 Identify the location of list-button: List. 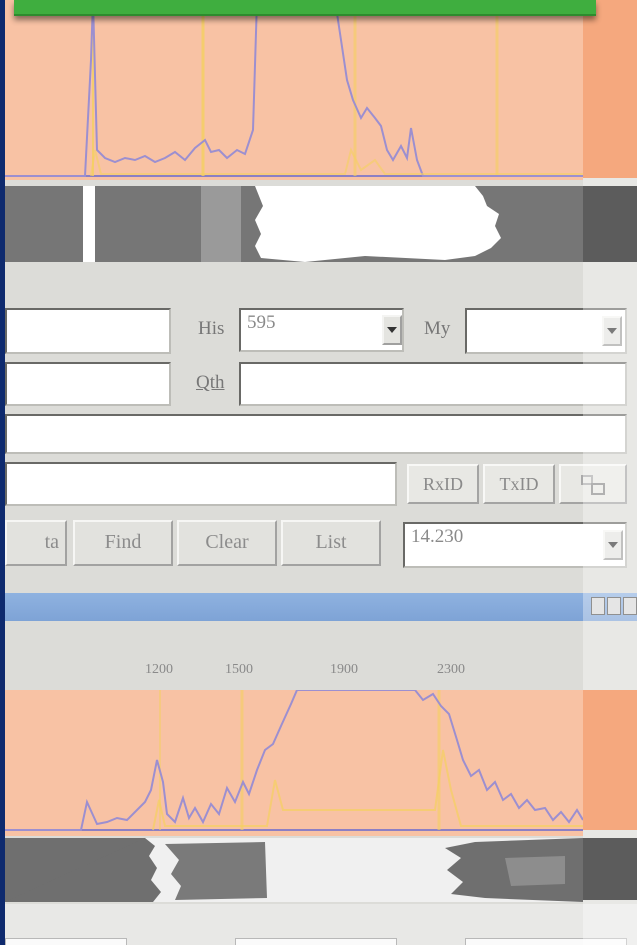
(331, 543).